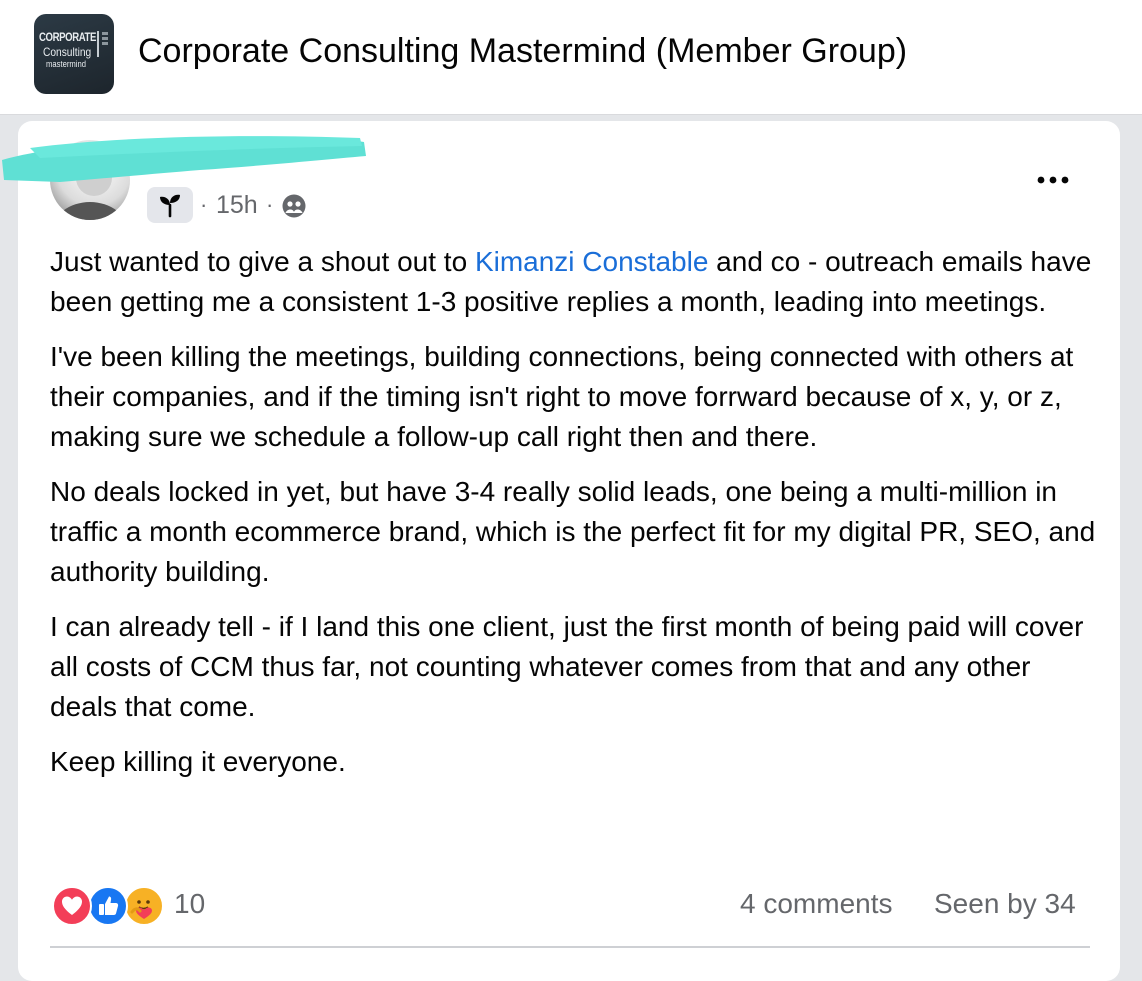 The image size is (1142, 981). Describe the element at coordinates (198, 761) in the screenshot. I see `post-paragraph-5: Keep killing it everyone.` at that location.